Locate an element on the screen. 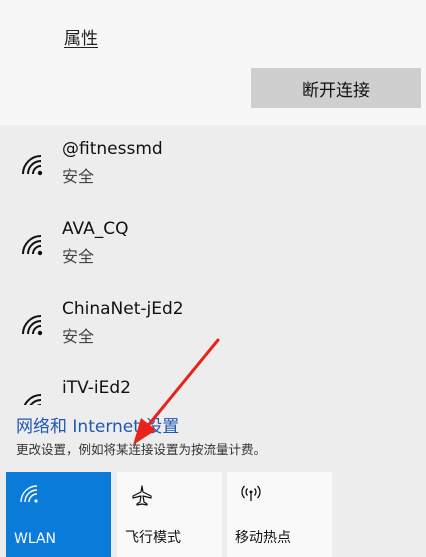 This screenshot has width=426, height=557. network-item: @fitnessmd 安全 is located at coordinates (213, 175).